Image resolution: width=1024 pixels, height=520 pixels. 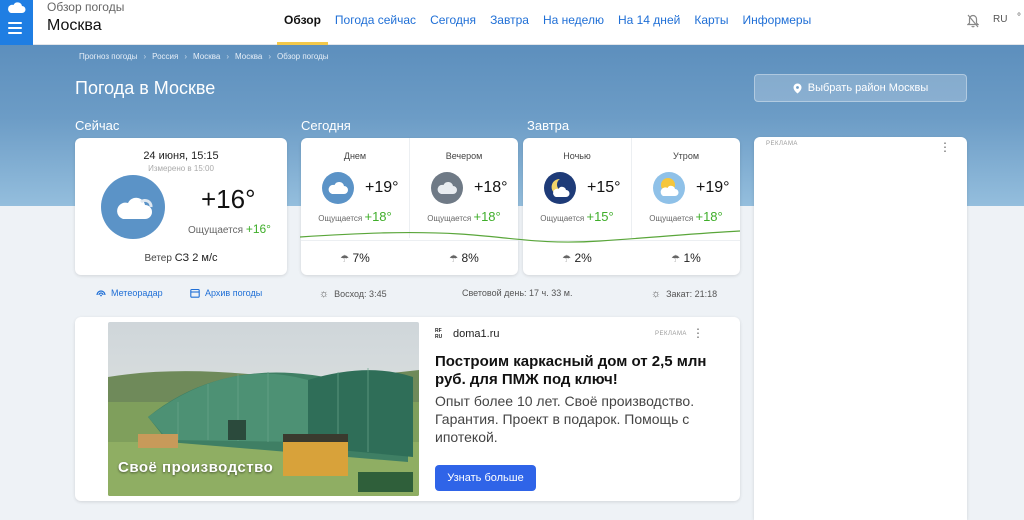 What do you see at coordinates (355, 206) in the screenshot?
I see `today-day-column: Днем +19° Ощущается +18° ☂ 7%` at bounding box center [355, 206].